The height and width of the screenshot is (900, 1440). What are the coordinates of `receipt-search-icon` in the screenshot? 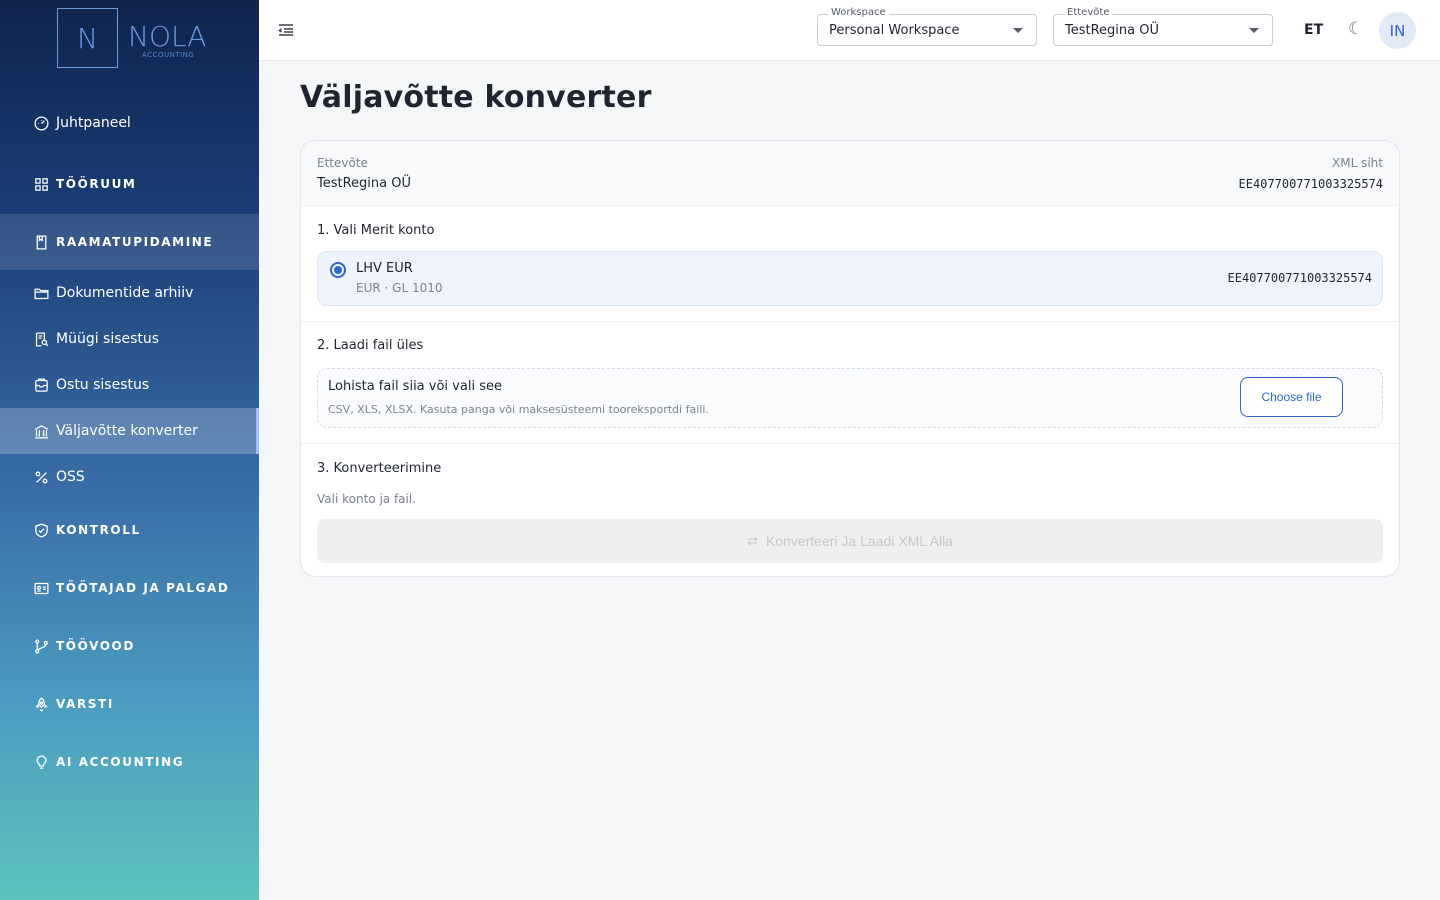 It's located at (41, 339).